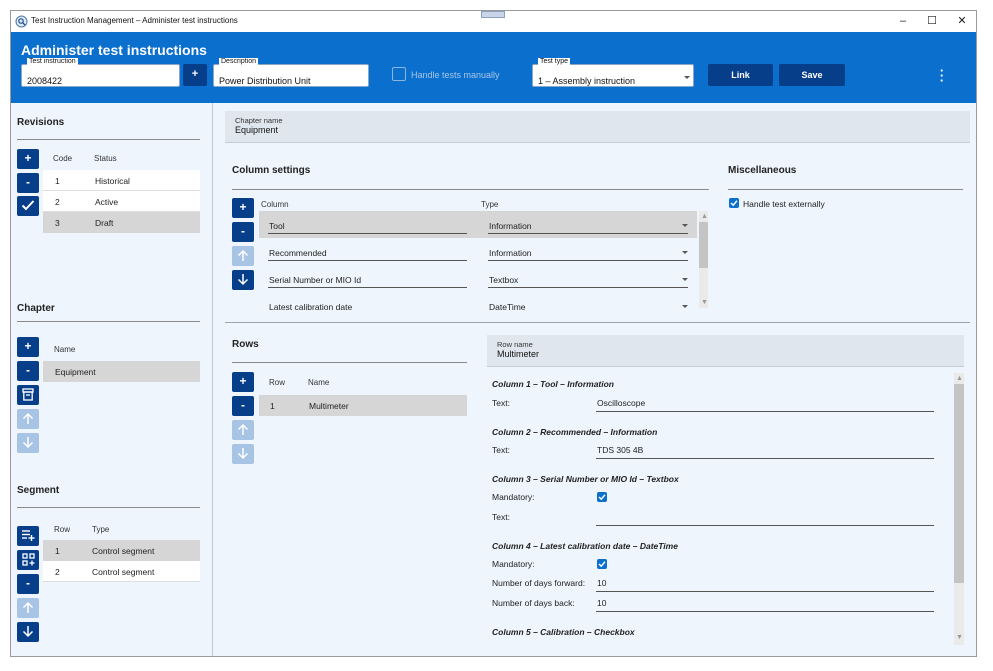  What do you see at coordinates (620, 450) in the screenshot?
I see `column-2-text-value: TDS 305 4B` at bounding box center [620, 450].